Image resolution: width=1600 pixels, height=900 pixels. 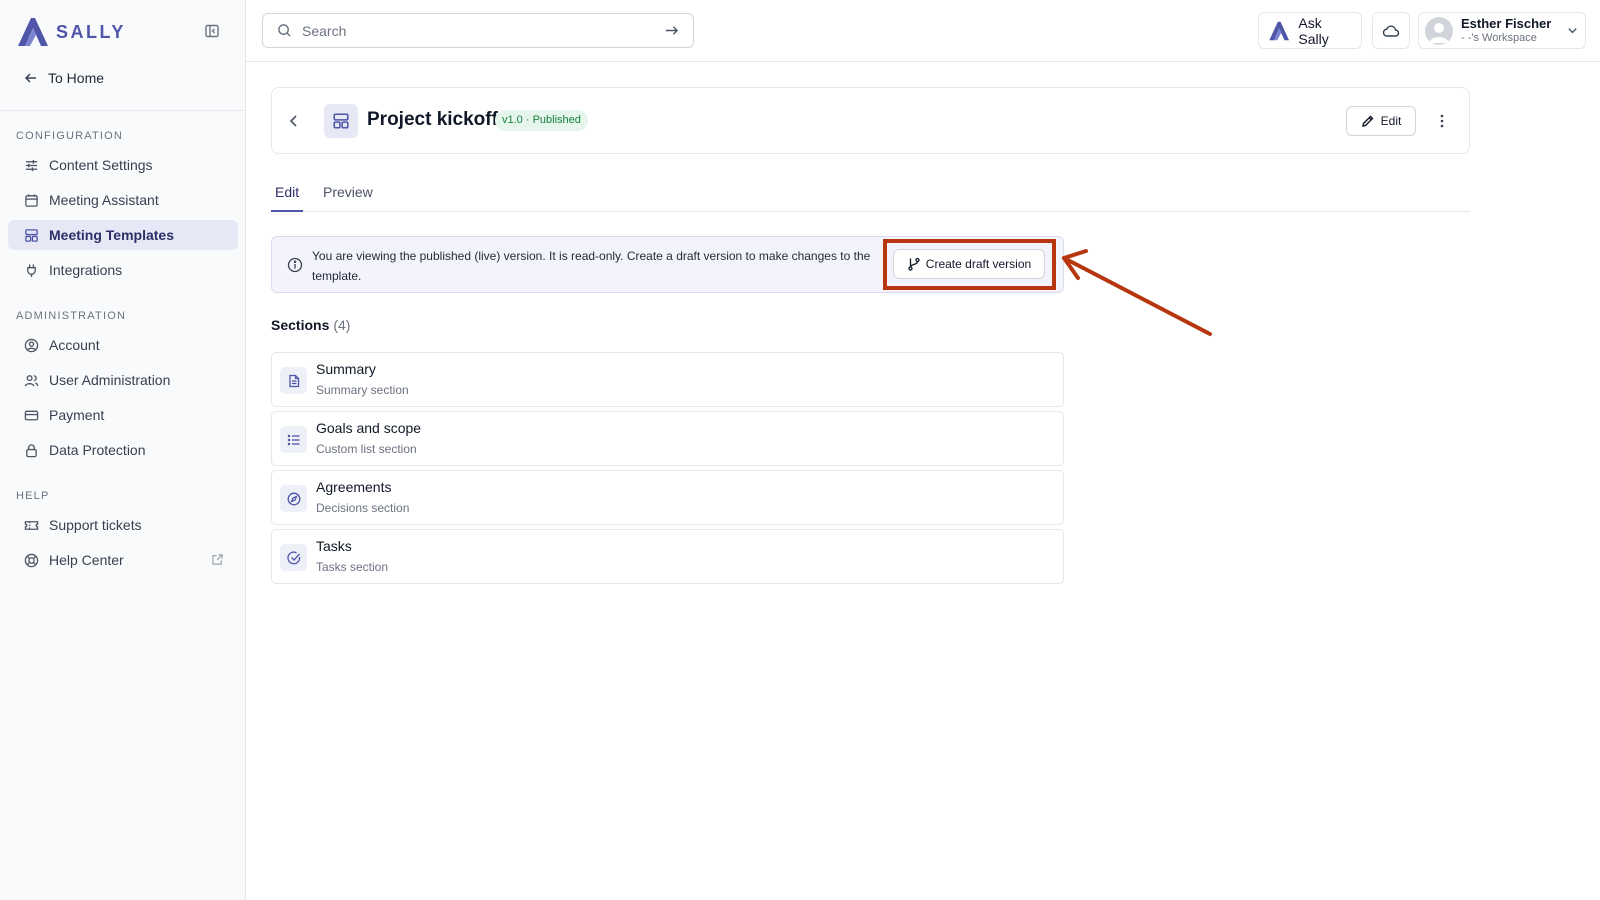 I want to click on sidebar-item-label: Account, so click(x=74, y=345).